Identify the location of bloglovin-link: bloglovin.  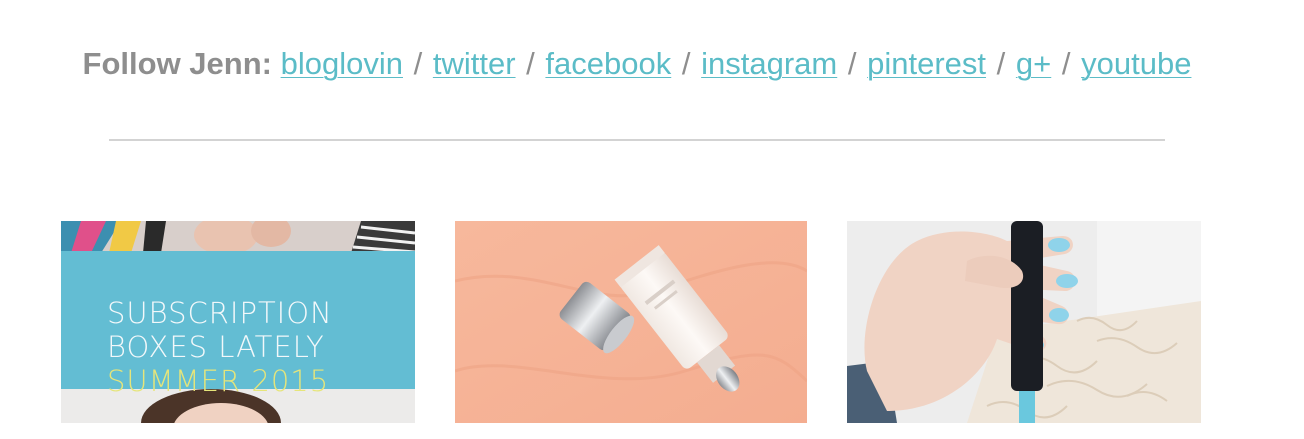
(342, 63).